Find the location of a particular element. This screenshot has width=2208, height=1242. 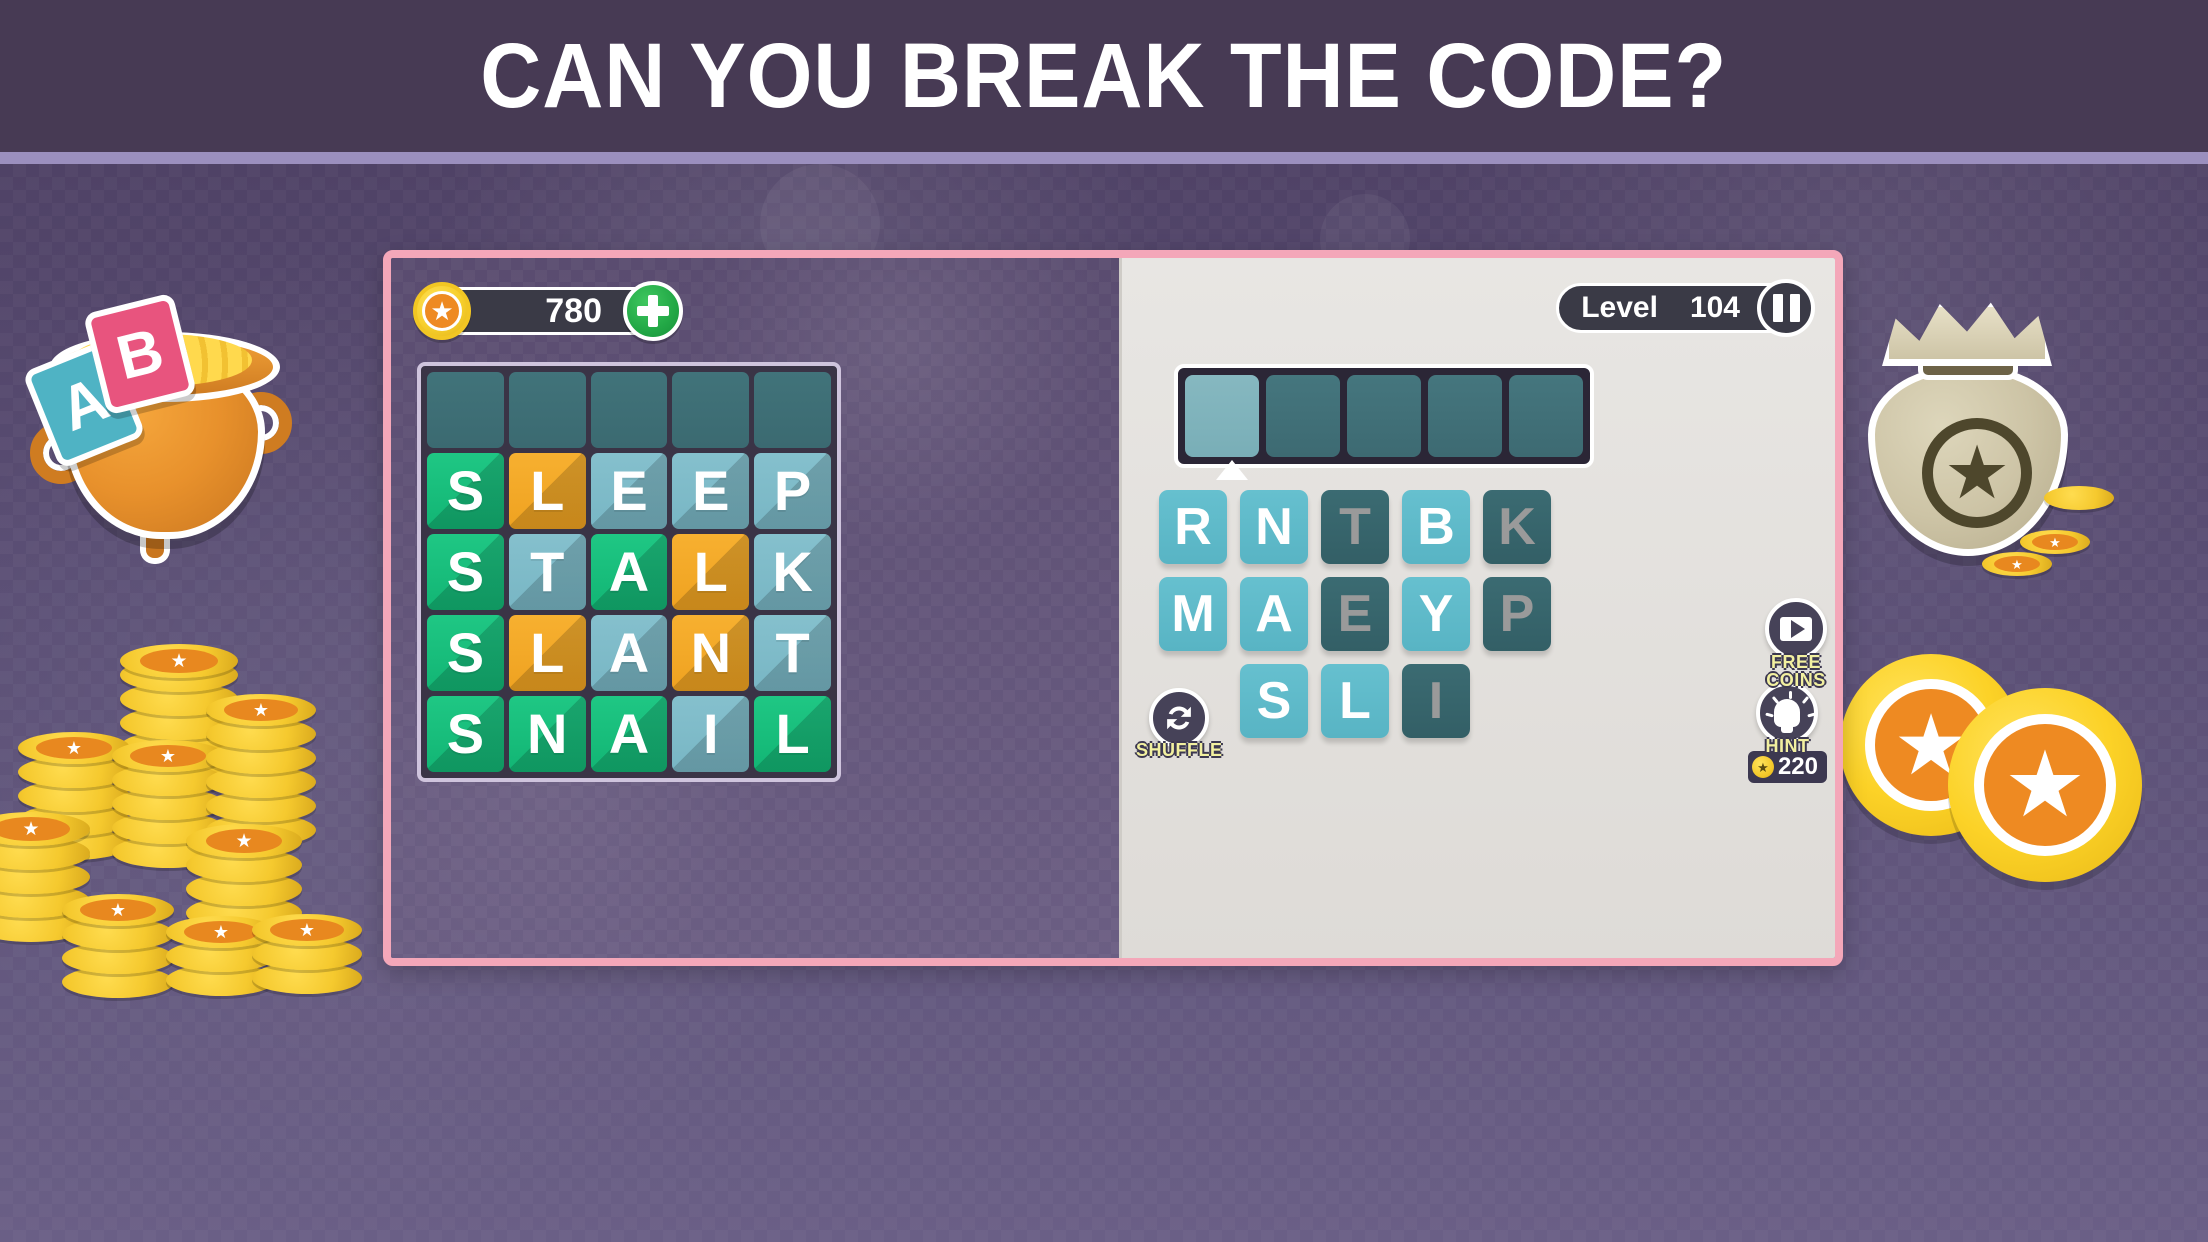

star-icon: ★ is located at coordinates (1977, 472).